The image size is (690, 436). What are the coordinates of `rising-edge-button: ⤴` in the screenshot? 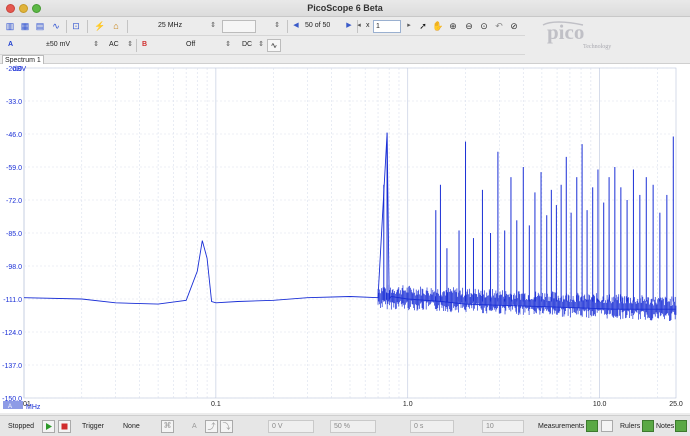 It's located at (211, 426).